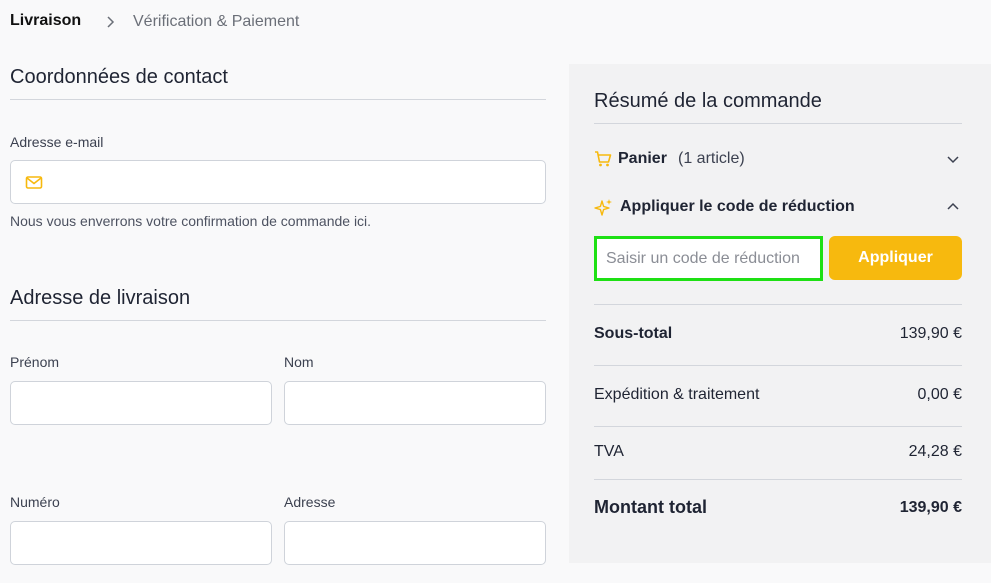 This screenshot has width=991, height=583. What do you see at coordinates (310, 502) in the screenshot?
I see `address-label: Adresse` at bounding box center [310, 502].